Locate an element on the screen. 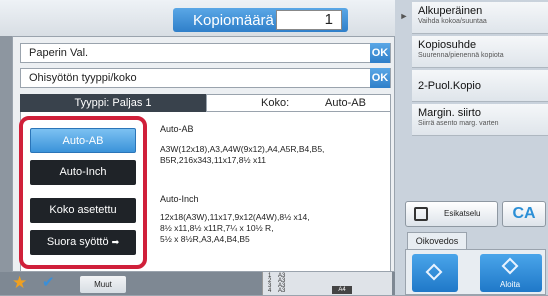 This screenshot has width=548, height=296. right-item-title: Alkuperäinen is located at coordinates (450, 11).